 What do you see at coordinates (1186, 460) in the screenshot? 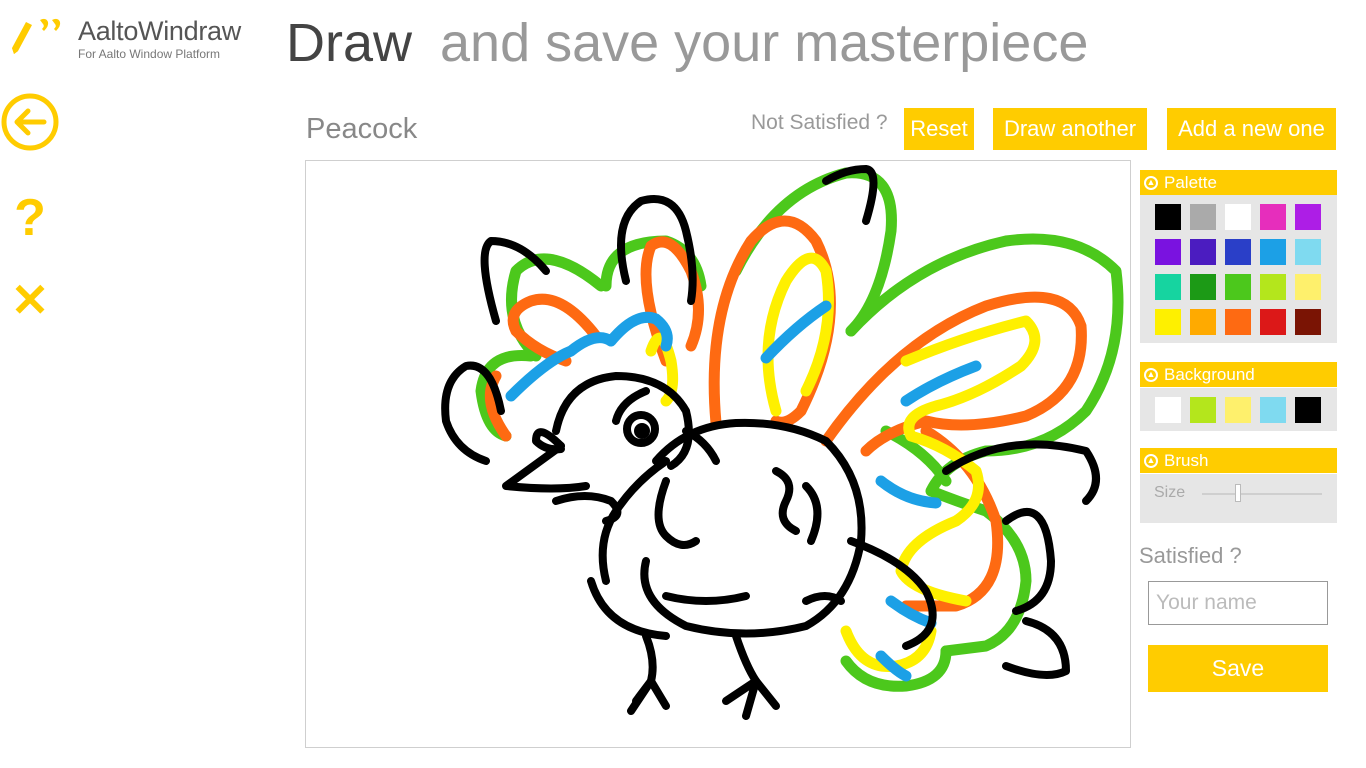
I see `brush-title: Brush` at bounding box center [1186, 460].